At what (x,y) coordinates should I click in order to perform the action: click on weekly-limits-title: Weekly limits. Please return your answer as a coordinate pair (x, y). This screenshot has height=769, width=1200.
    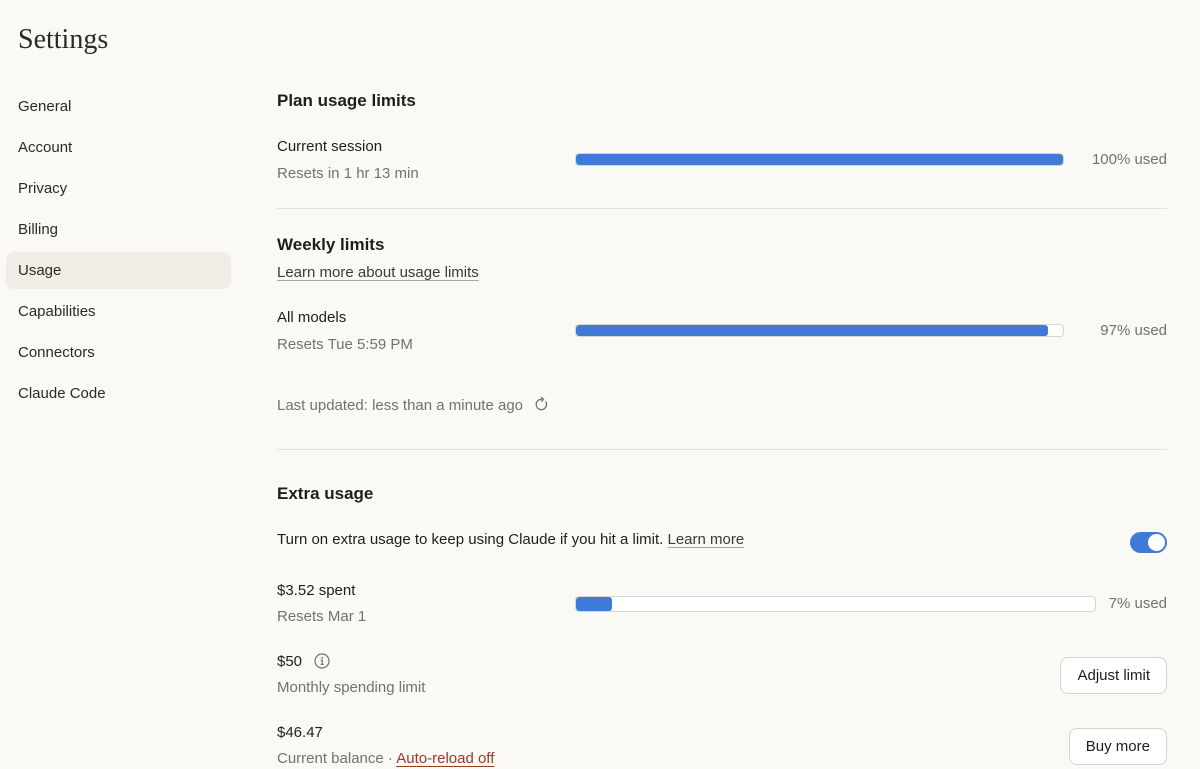
    Looking at the image, I should click on (331, 244).